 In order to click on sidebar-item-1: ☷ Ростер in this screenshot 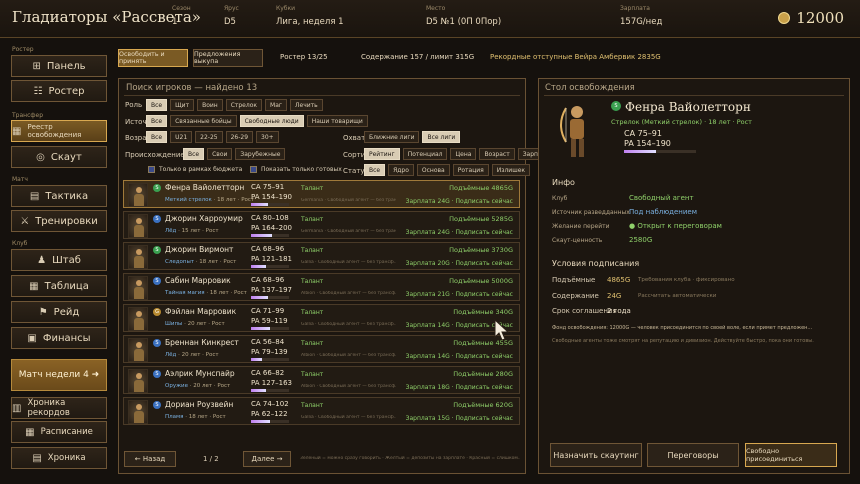, I will do `click(59, 91)`.